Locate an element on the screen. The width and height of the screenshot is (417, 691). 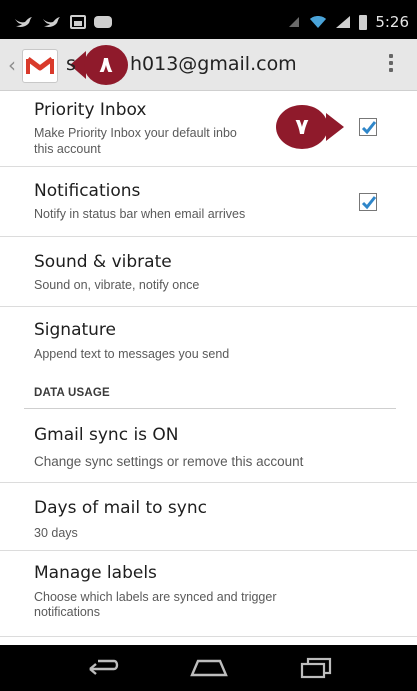
cell-signal-icon is located at coordinates (343, 22).